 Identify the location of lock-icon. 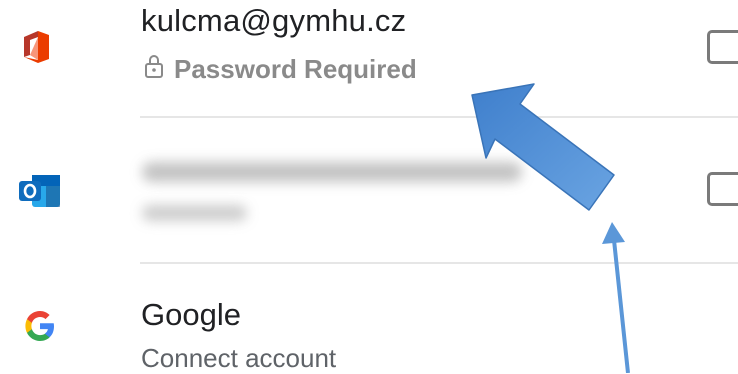
(154, 69).